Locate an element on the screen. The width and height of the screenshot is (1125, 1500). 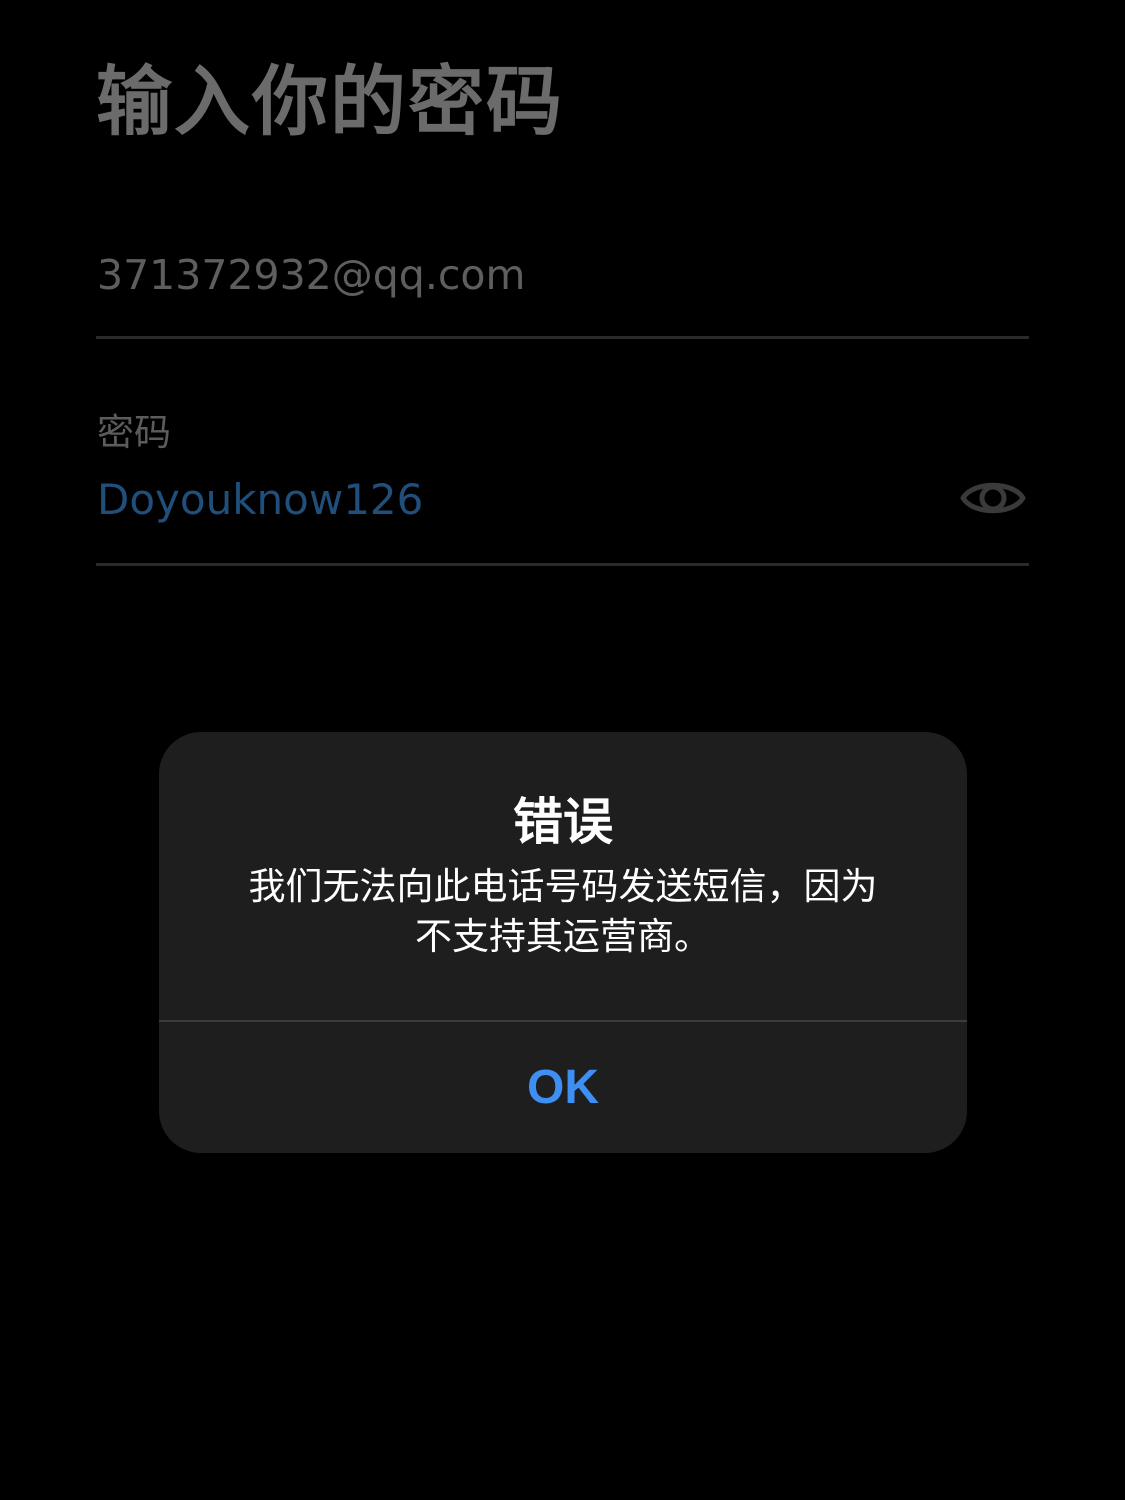
eye-icon-graphic is located at coordinates (993, 498).